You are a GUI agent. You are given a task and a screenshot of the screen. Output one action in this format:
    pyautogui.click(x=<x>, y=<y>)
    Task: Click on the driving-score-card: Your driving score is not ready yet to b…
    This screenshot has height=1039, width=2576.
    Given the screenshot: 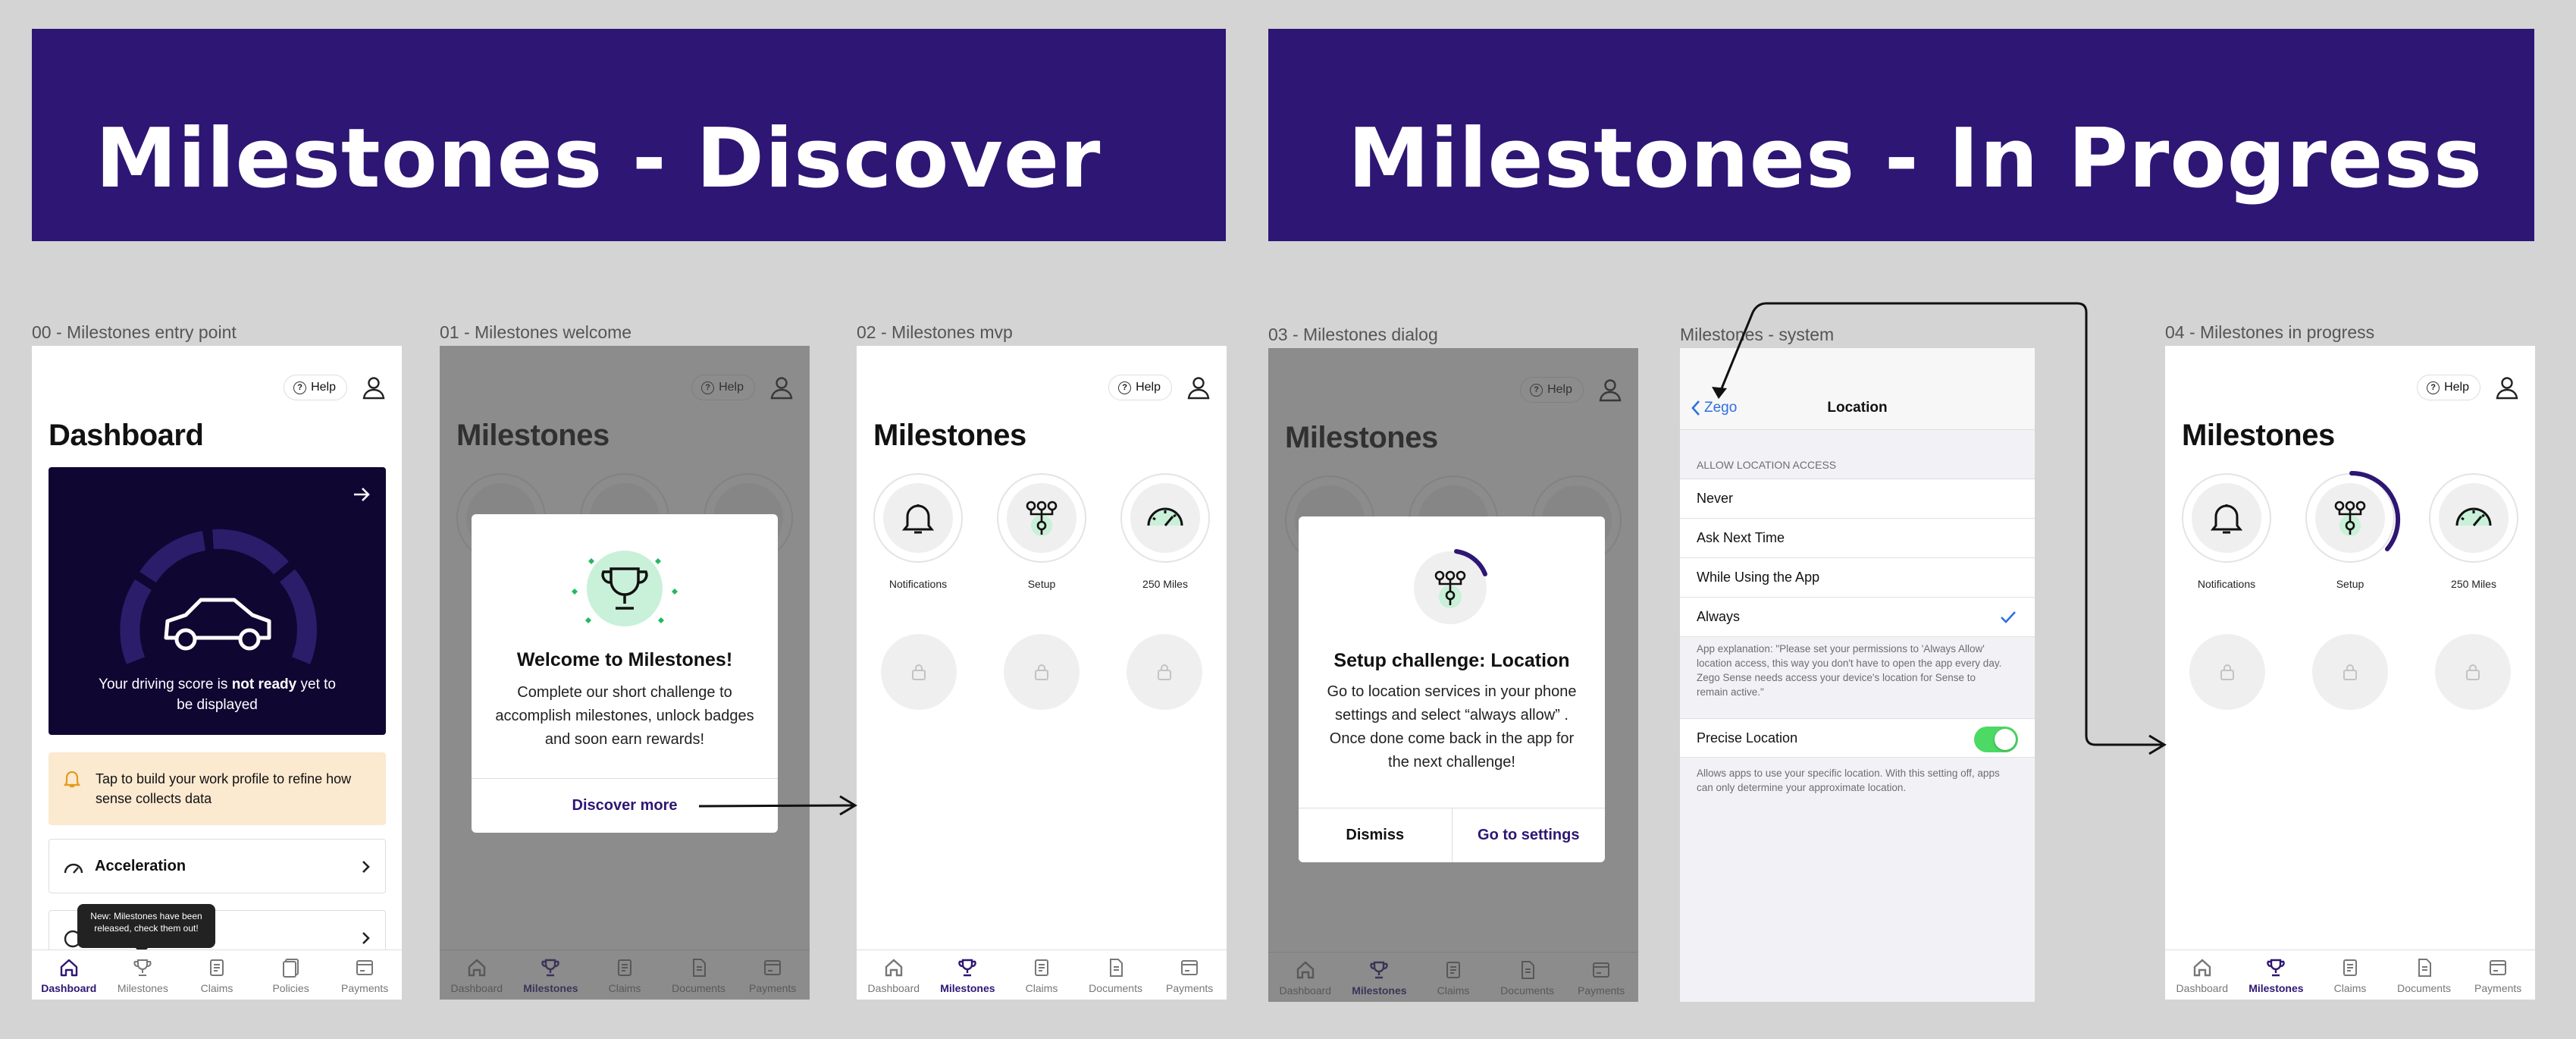 What is the action you would take?
    pyautogui.click(x=218, y=601)
    